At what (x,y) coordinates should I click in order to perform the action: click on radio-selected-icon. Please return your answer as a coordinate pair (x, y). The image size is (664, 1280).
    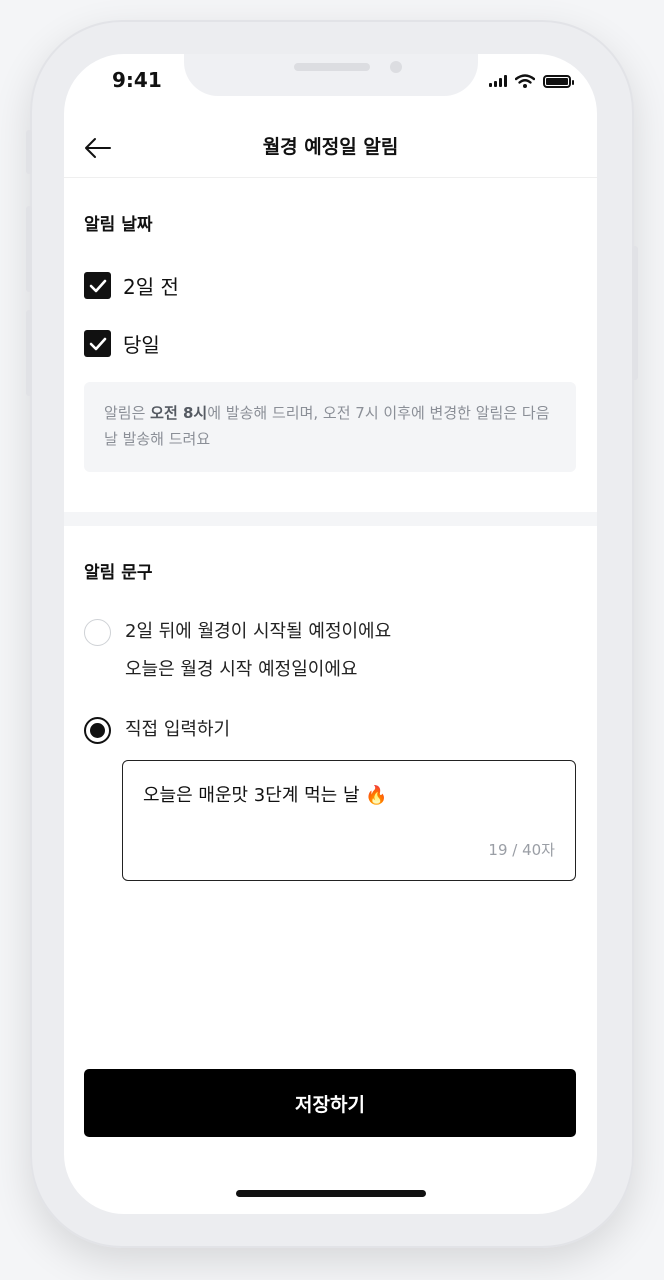
    Looking at the image, I should click on (97, 730).